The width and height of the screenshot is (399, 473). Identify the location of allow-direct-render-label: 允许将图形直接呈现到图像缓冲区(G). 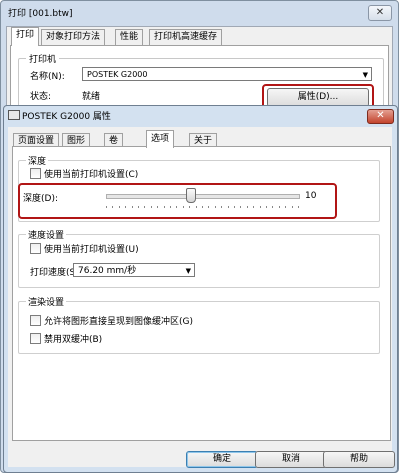
(118, 322).